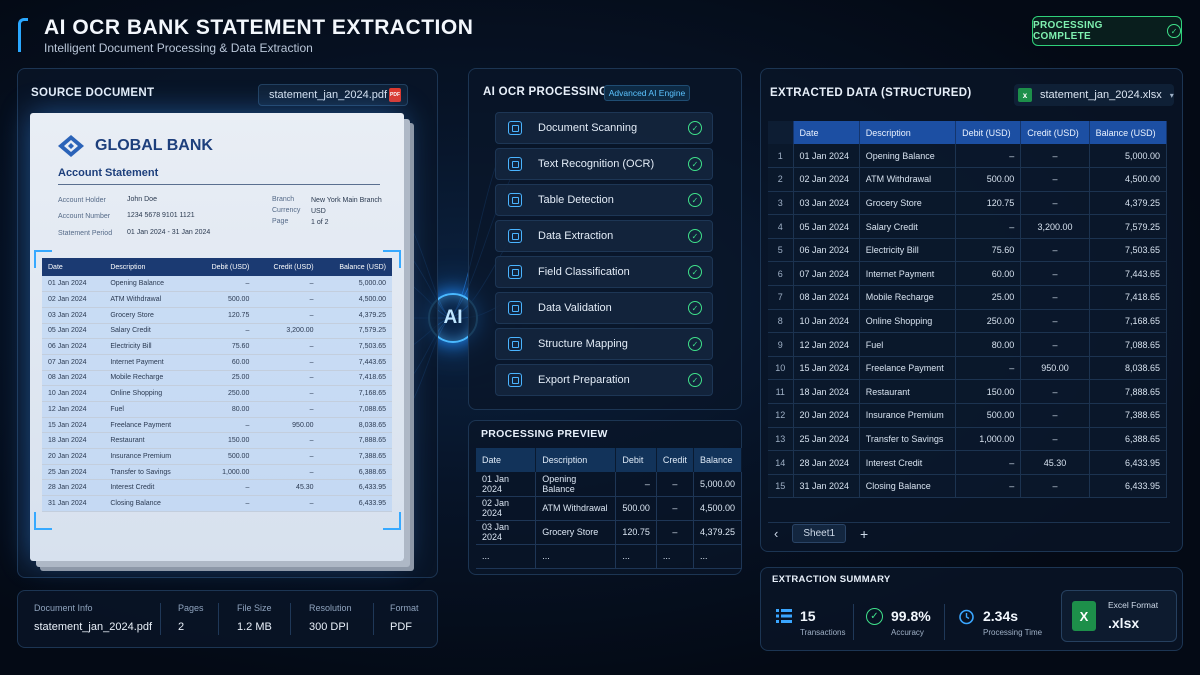 This screenshot has height=675, width=1200. Describe the element at coordinates (908, 344) in the screenshot. I see `spreadsheet-cell: Fuel` at that location.